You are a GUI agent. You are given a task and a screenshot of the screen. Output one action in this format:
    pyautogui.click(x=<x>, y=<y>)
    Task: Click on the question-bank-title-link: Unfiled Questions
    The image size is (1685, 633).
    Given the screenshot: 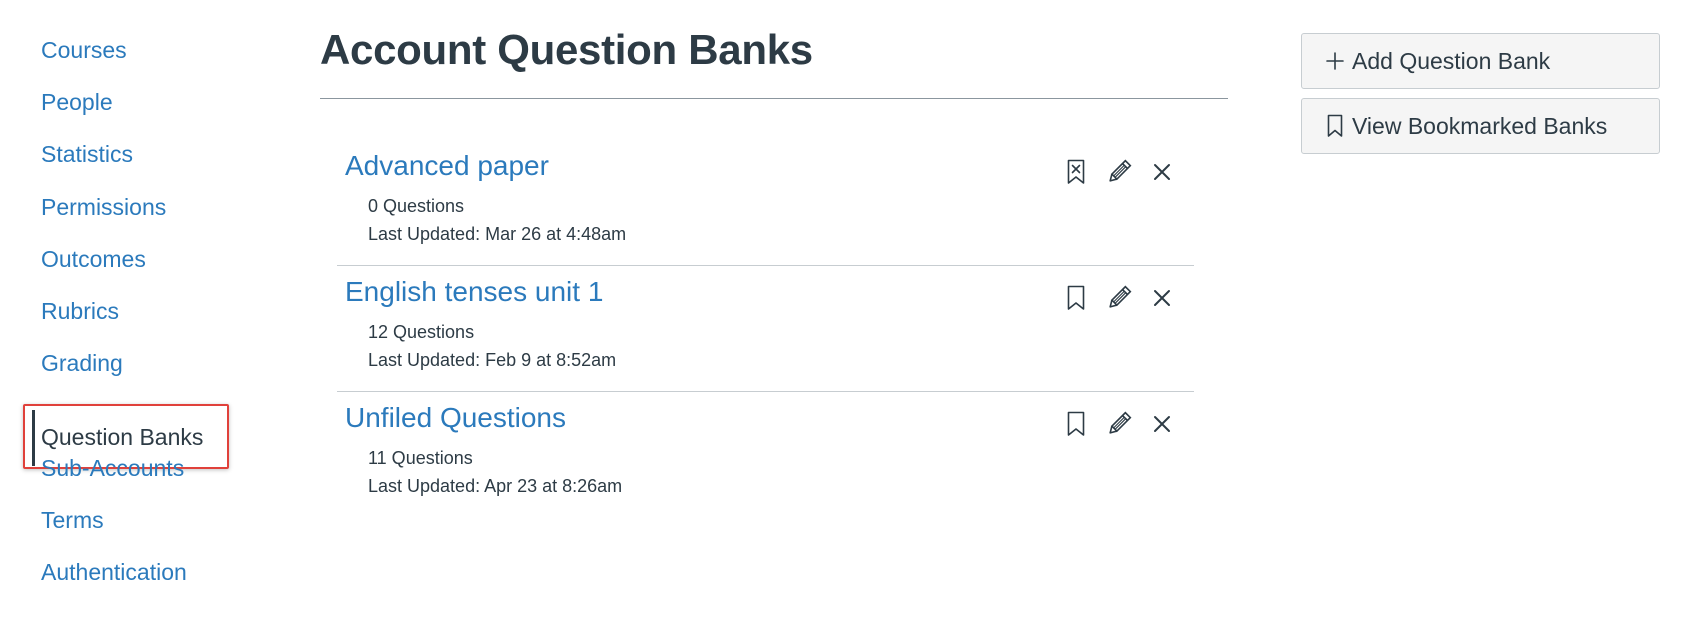 What is the action you would take?
    pyautogui.click(x=455, y=418)
    